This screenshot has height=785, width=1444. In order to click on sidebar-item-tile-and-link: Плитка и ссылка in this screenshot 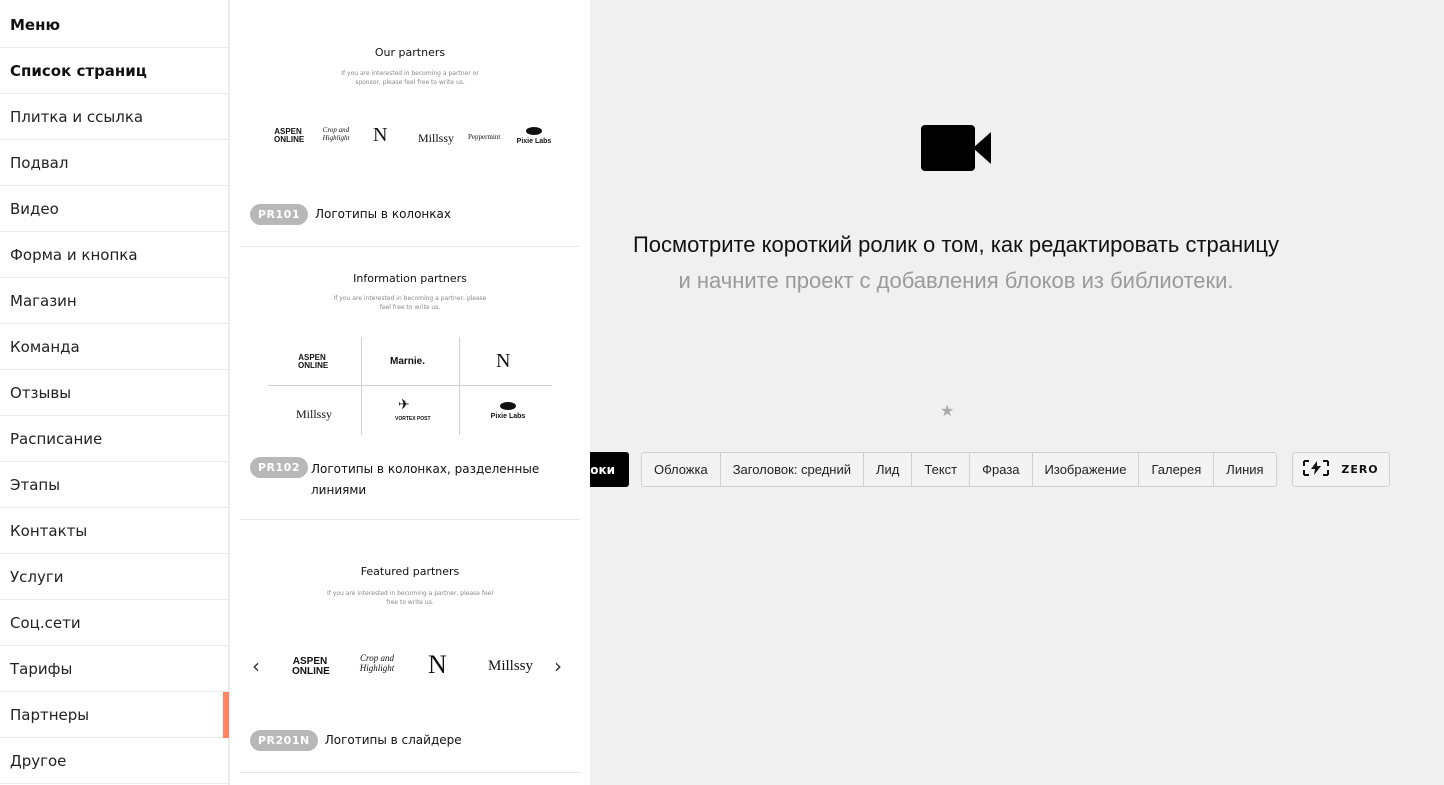, I will do `click(114, 117)`.